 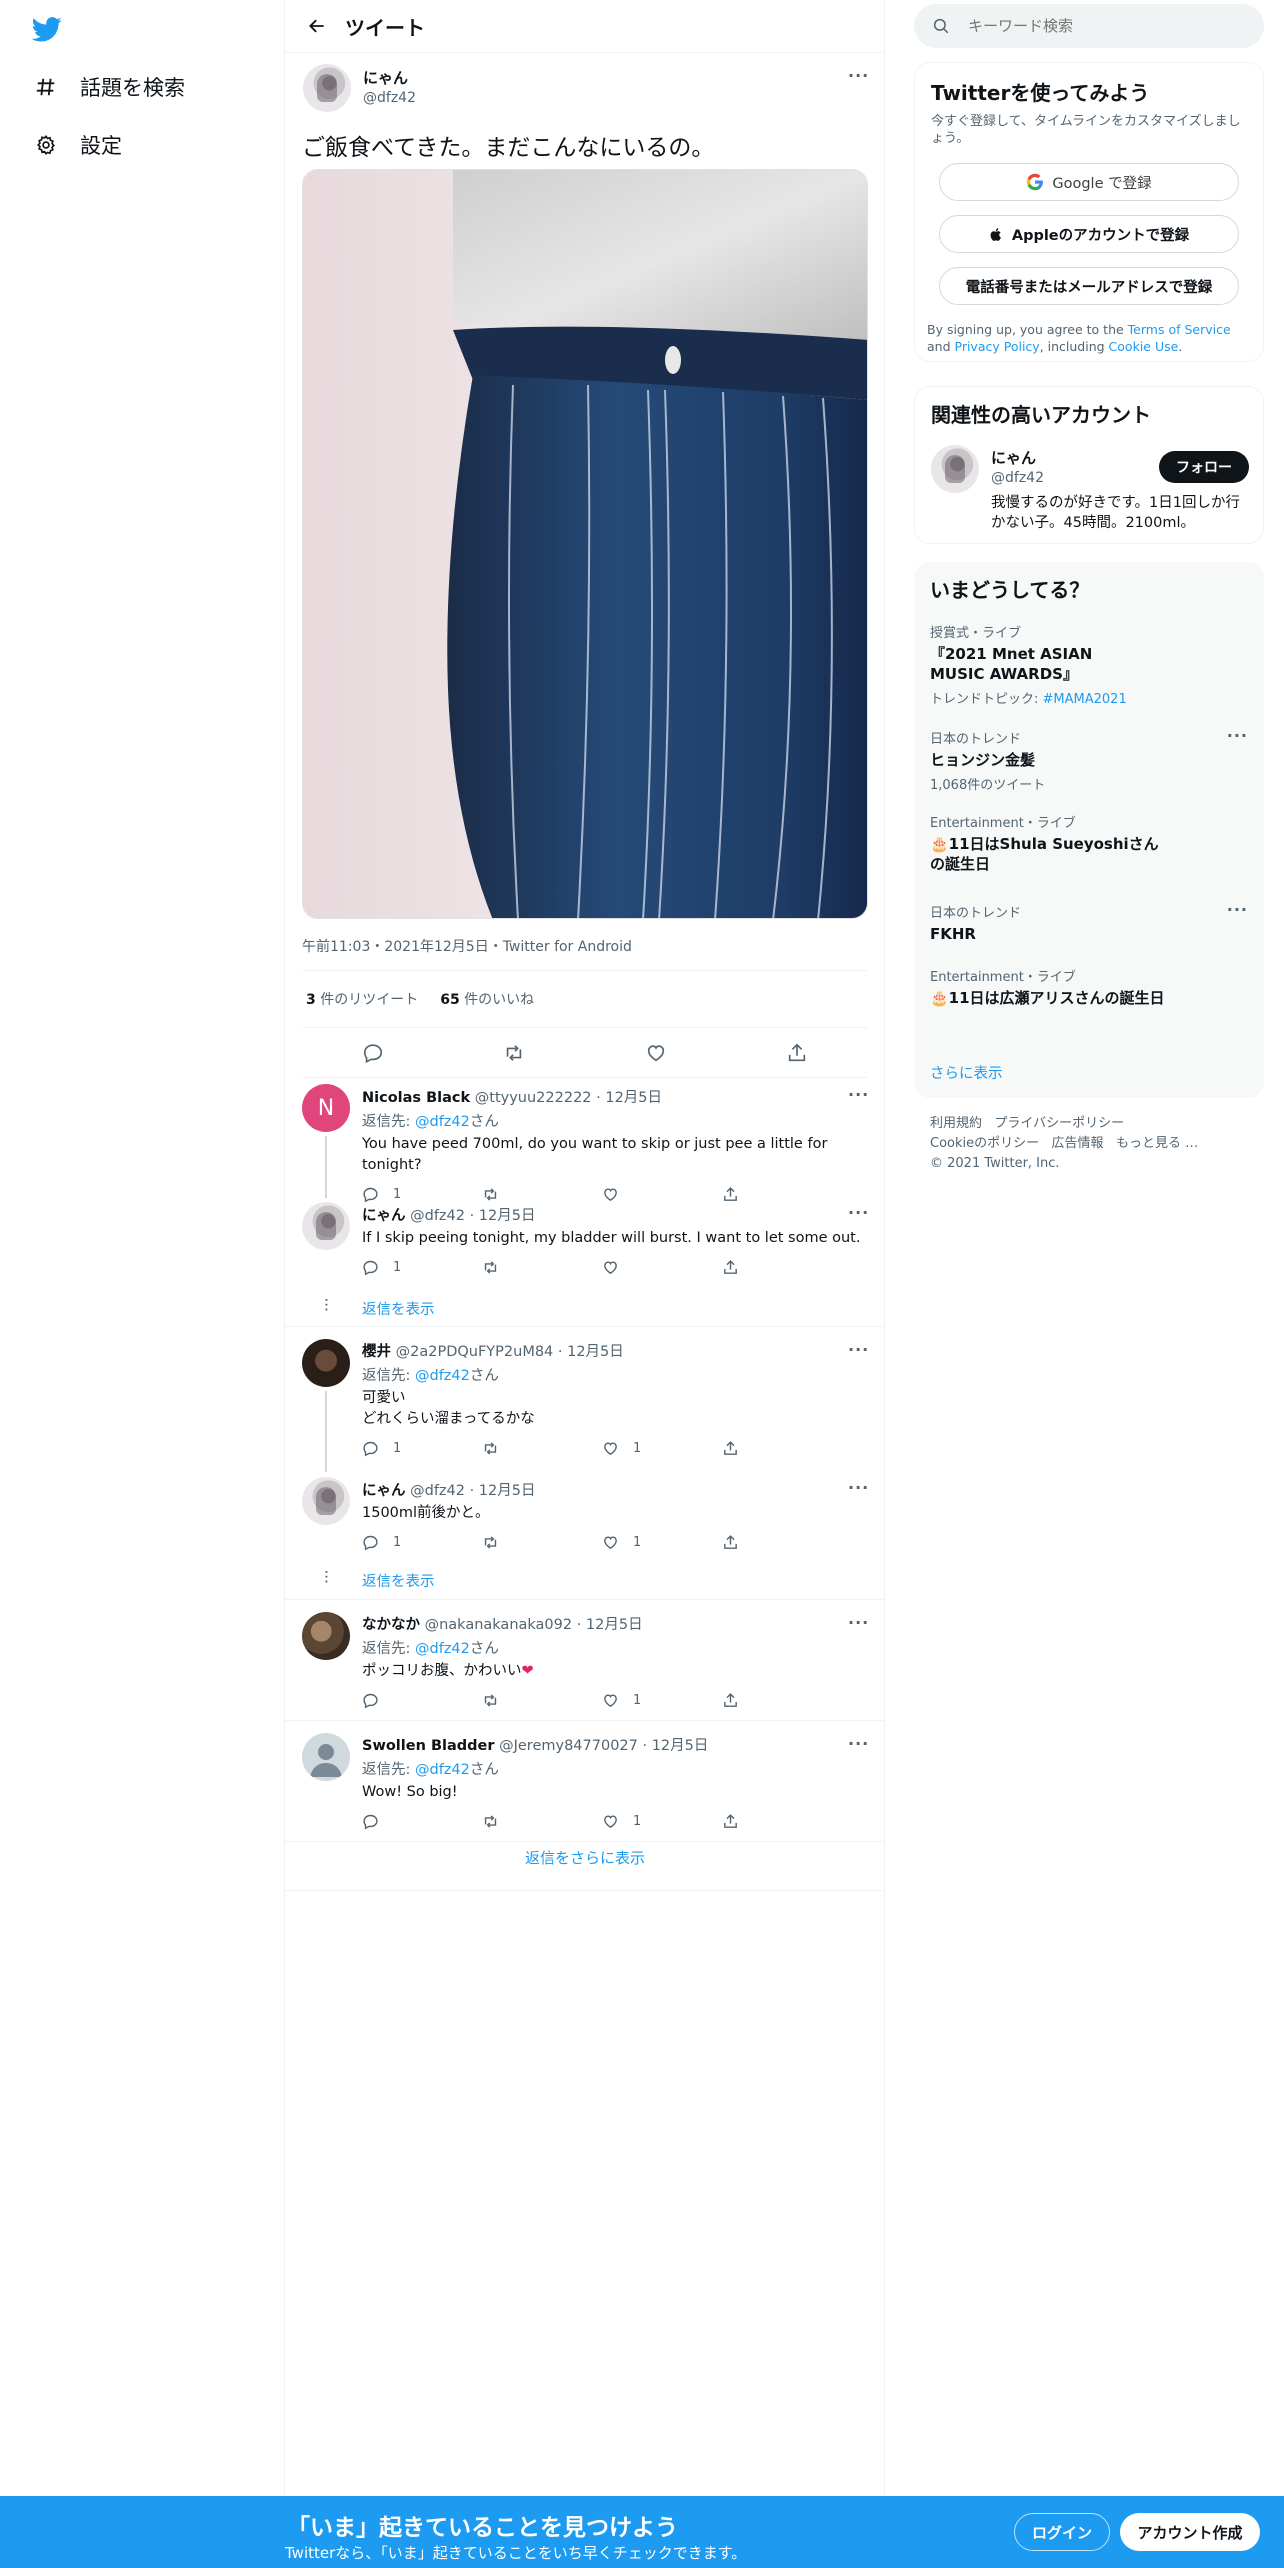 What do you see at coordinates (585, 1053) in the screenshot?
I see `tweet-actions` at bounding box center [585, 1053].